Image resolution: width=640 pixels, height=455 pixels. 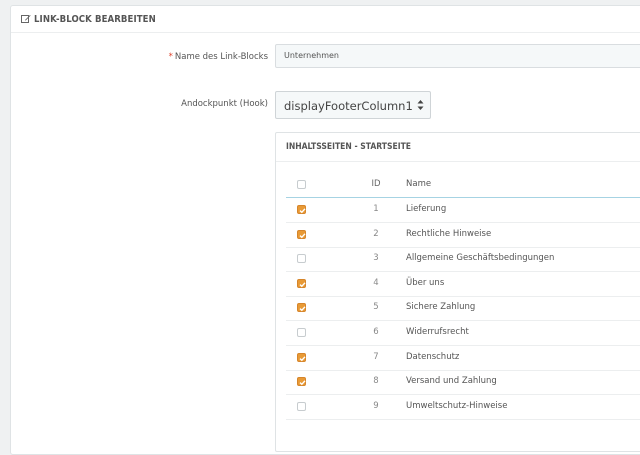 What do you see at coordinates (451, 381) in the screenshot?
I see `row-name: Versand und Zahlung` at bounding box center [451, 381].